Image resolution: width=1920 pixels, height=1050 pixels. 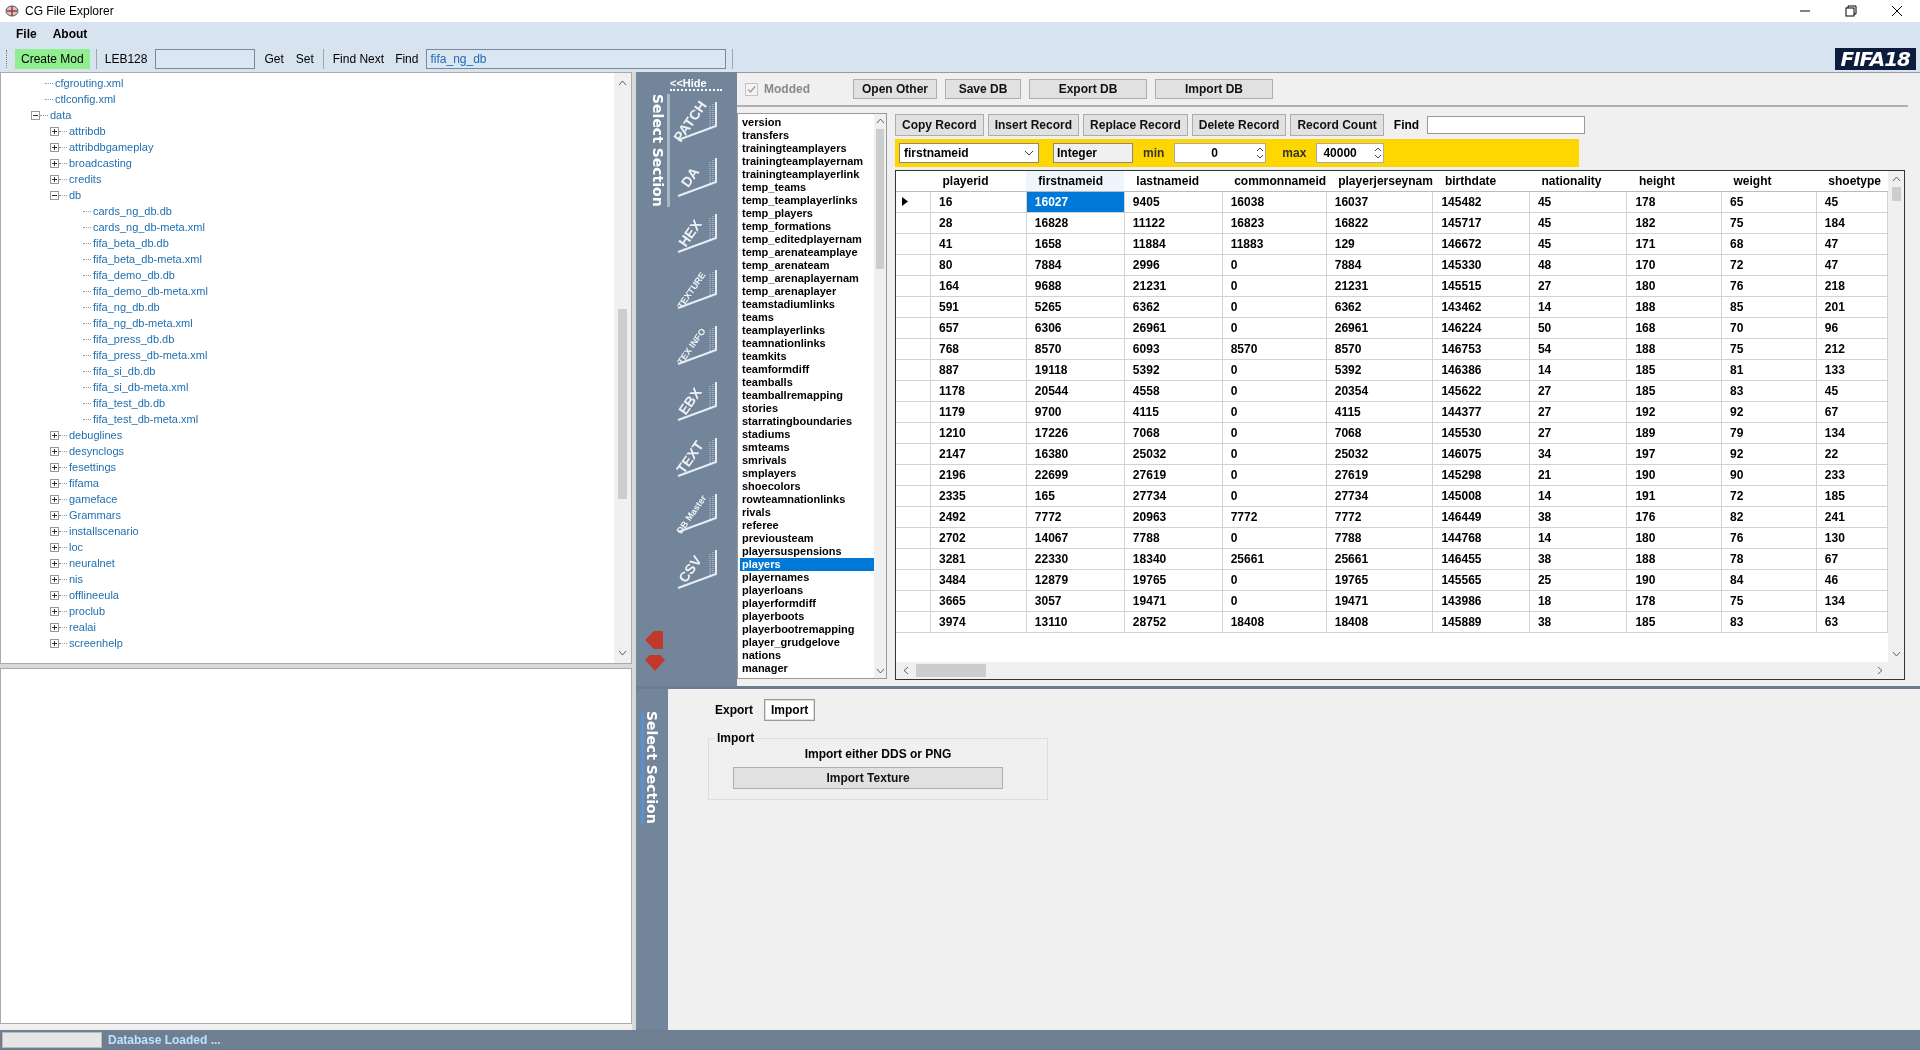 I want to click on record-button: Delete Record, so click(x=1239, y=125).